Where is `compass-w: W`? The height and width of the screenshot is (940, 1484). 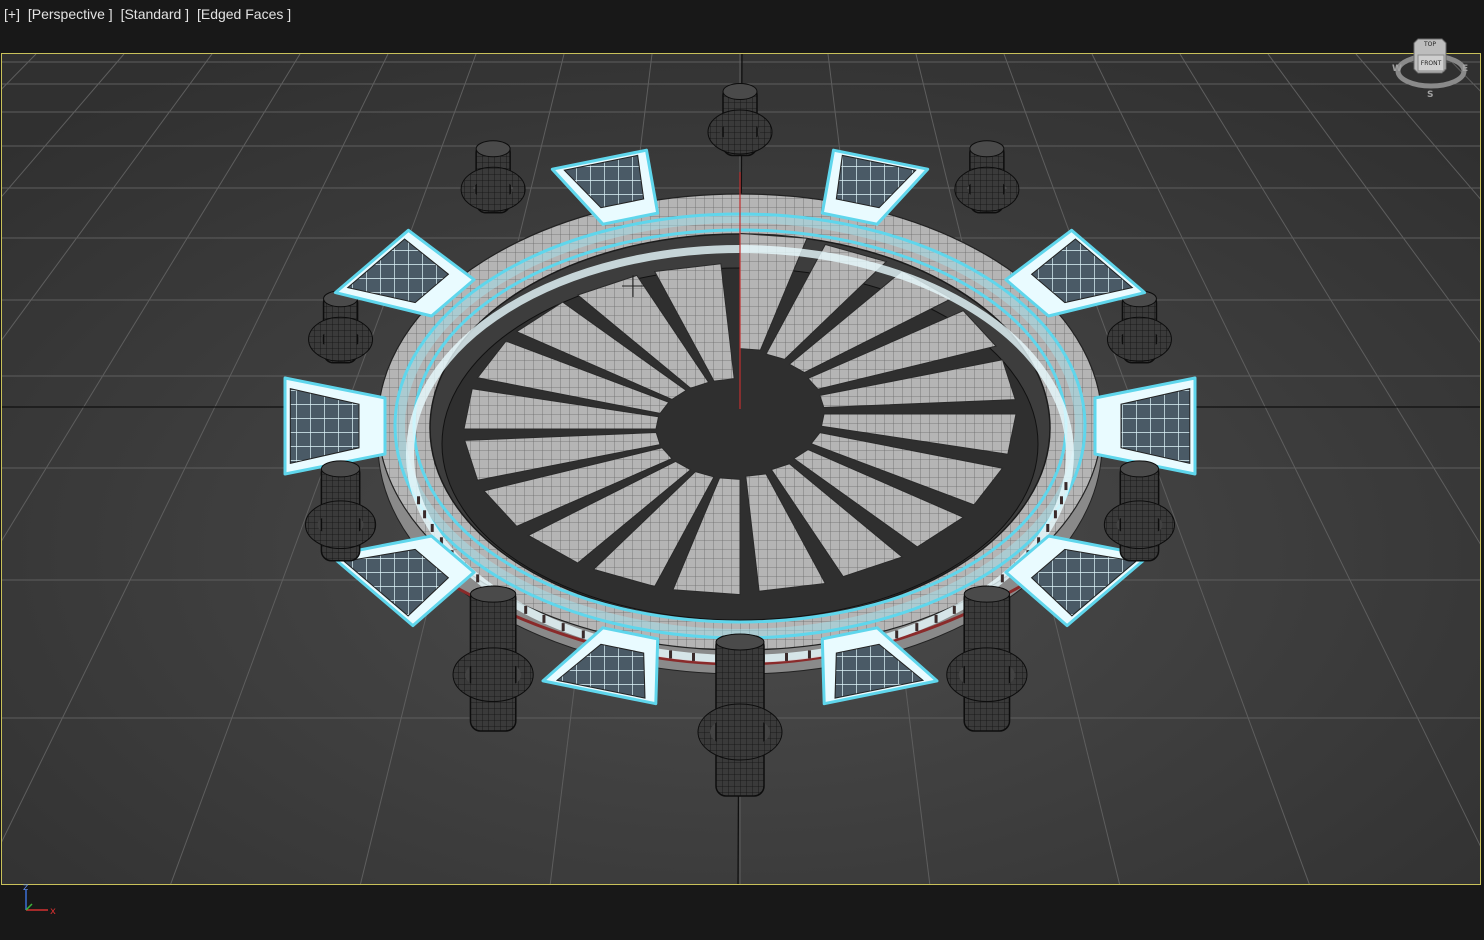
compass-w: W is located at coordinates (1397, 69).